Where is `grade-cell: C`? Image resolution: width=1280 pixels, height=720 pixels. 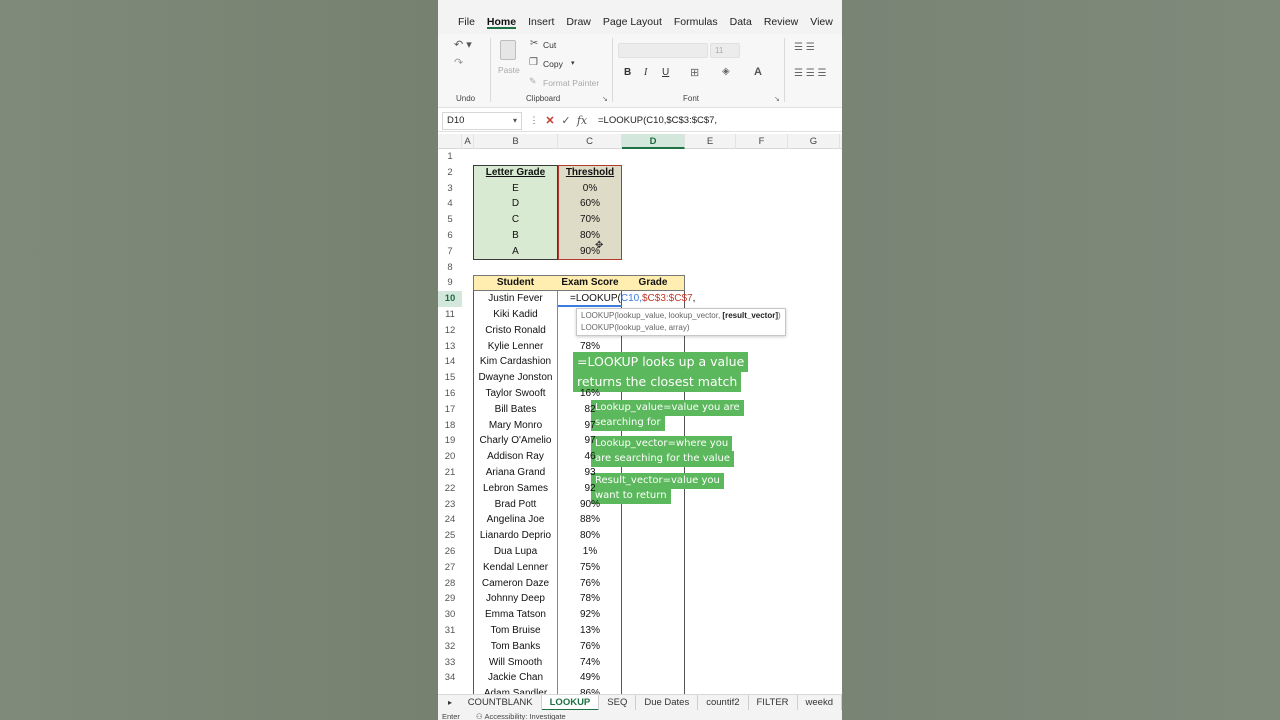
grade-cell: C is located at coordinates (515, 220).